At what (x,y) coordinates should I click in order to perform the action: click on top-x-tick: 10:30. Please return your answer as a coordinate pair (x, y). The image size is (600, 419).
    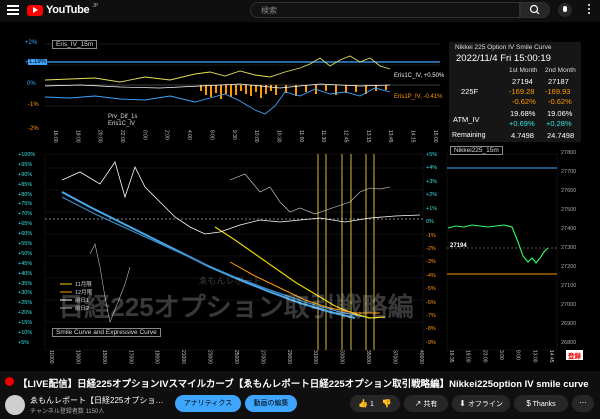
    Looking at the image, I should click on (278, 136).